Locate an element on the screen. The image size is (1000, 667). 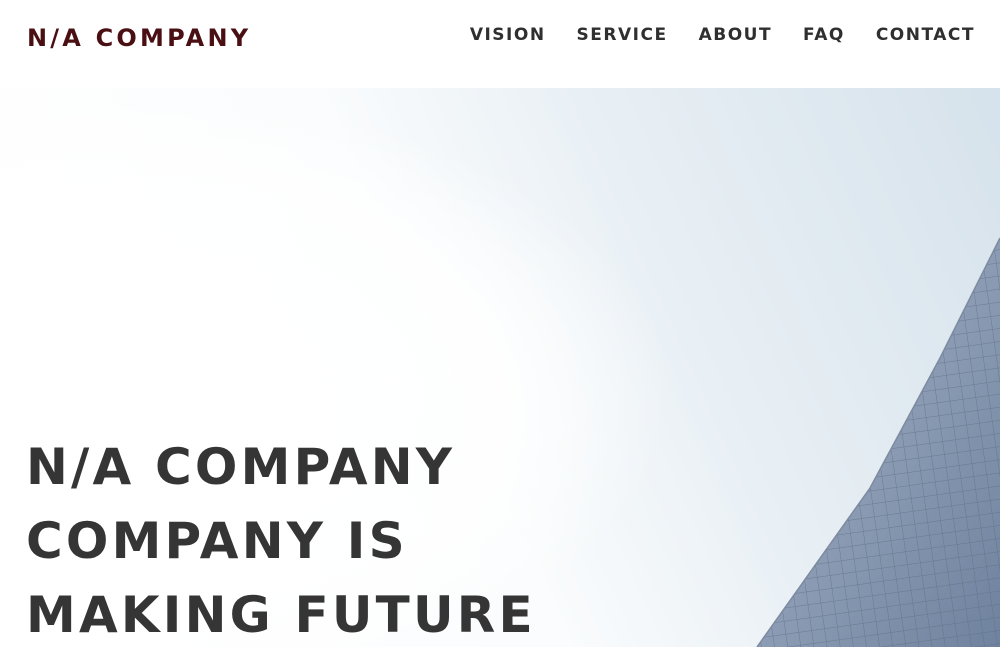
nav-item-faq: FAQ is located at coordinates (824, 35).